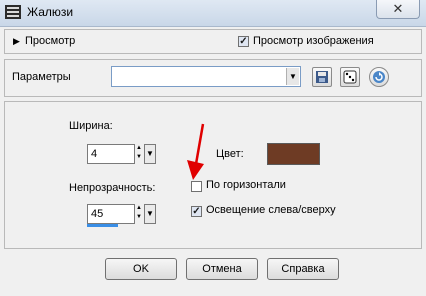 The width and height of the screenshot is (426, 296). I want to click on title-bar: Жалюзи ✕, so click(213, 13).